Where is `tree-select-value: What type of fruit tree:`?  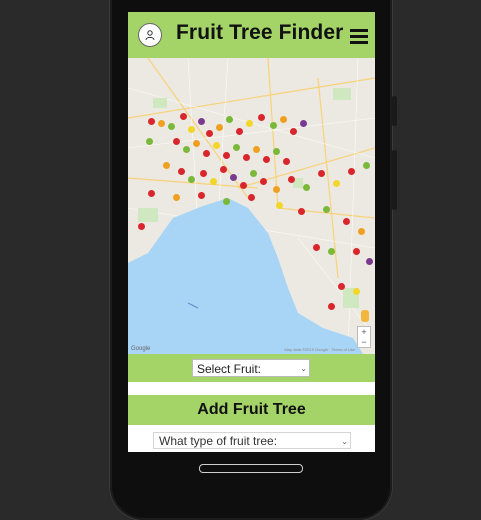
tree-select-value: What type of fruit tree: is located at coordinates (218, 441).